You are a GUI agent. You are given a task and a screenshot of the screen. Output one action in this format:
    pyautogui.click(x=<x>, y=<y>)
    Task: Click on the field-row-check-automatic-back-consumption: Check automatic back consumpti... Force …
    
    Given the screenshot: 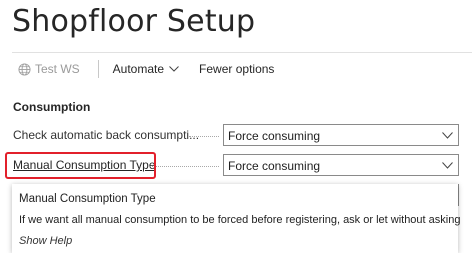 What is the action you would take?
    pyautogui.click(x=236, y=135)
    